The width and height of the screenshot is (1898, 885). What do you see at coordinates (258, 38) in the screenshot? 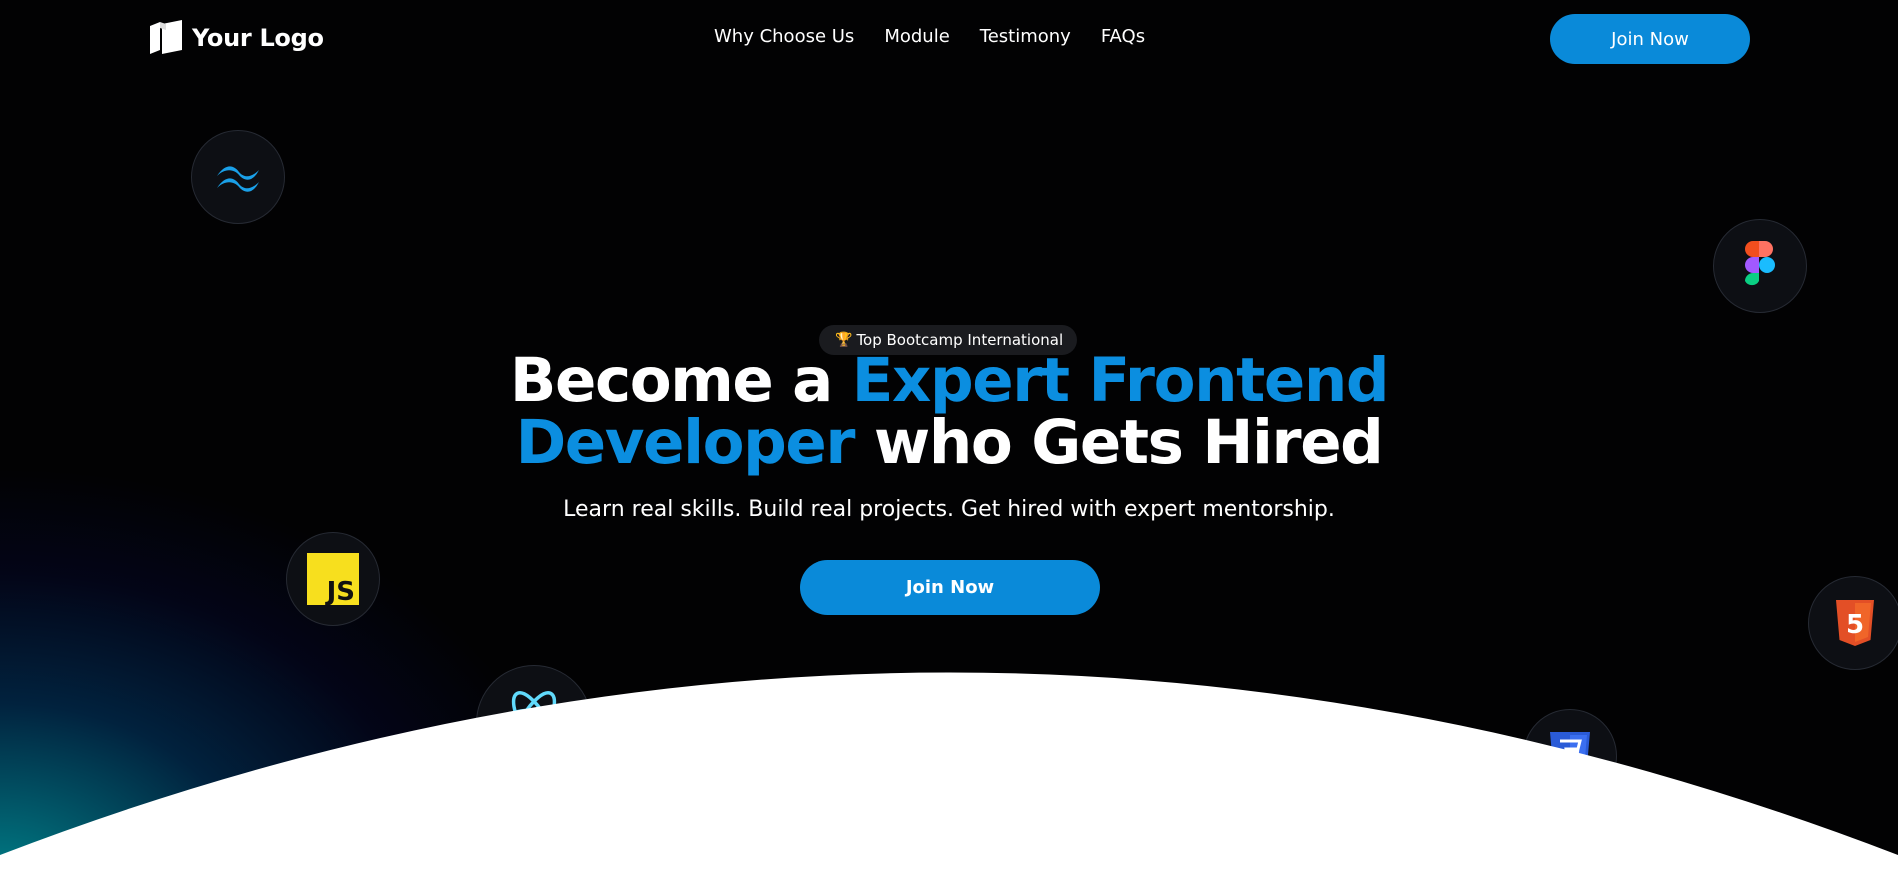
I see `logo-text: Your Logo` at bounding box center [258, 38].